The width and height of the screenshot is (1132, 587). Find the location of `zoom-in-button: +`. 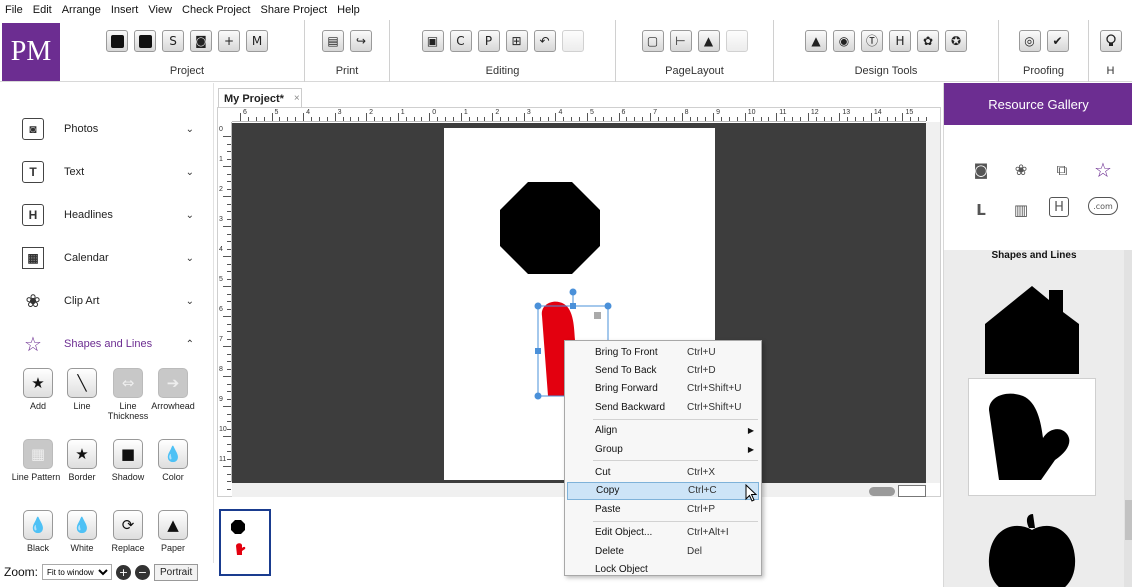

zoom-in-button: + is located at coordinates (124, 572).